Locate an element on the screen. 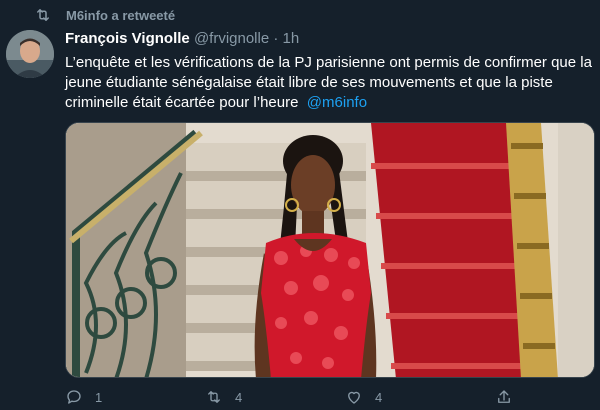 Image resolution: width=600 pixels, height=410 pixels. mention-link: @m6info is located at coordinates (337, 102).